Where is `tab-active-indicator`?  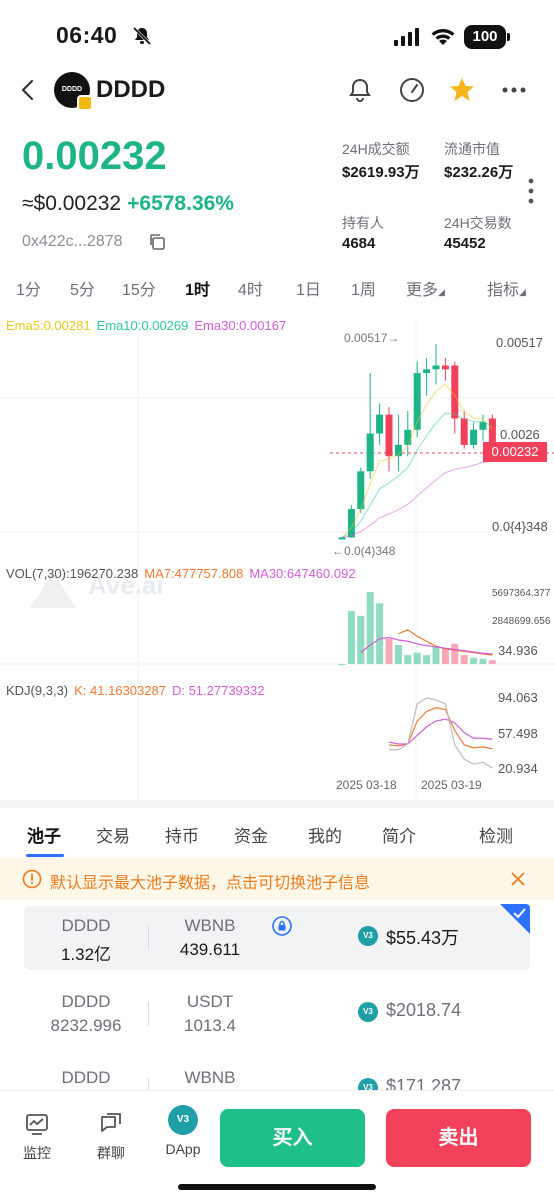
tab-active-indicator is located at coordinates (45, 855).